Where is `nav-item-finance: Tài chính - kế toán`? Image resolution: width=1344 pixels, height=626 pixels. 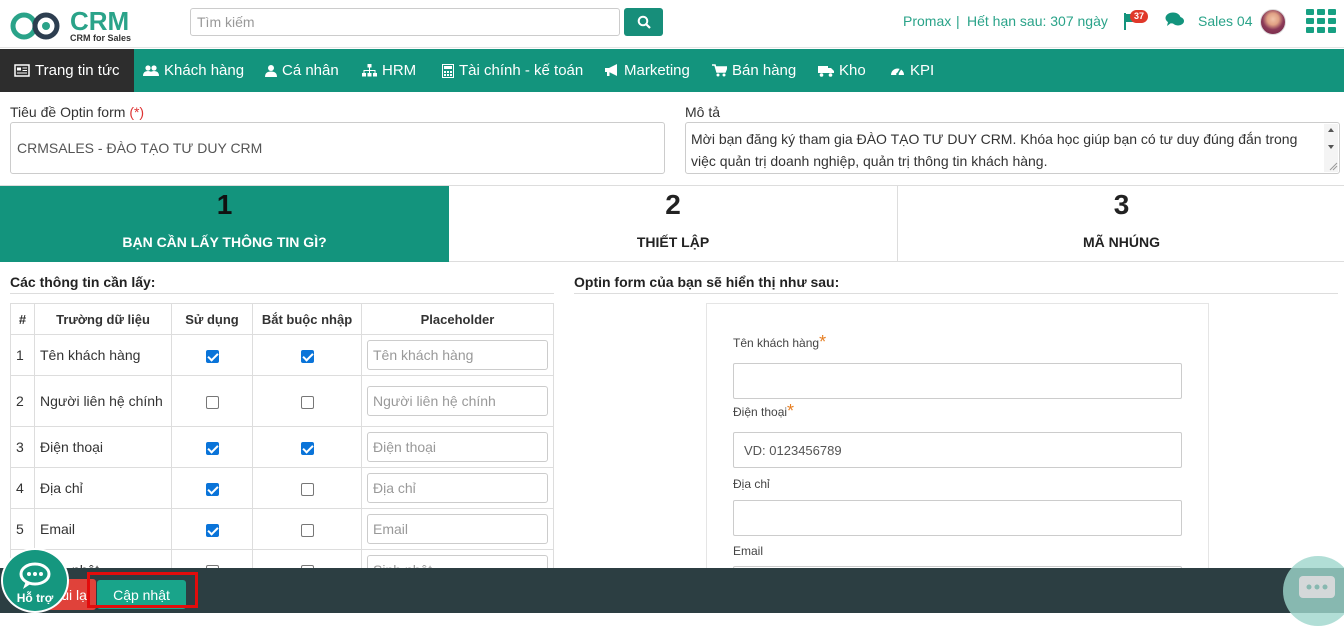
nav-item-finance: Tài chính - kế toán is located at coordinates (512, 70).